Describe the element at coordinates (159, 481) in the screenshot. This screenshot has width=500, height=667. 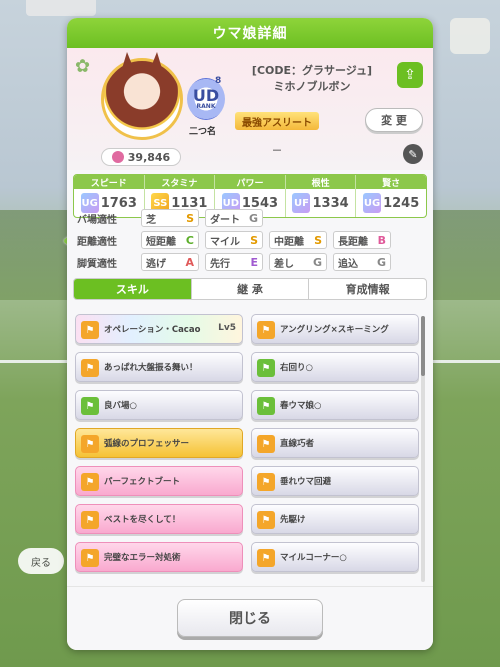
I see `skill-card: ⚑ パーフェクトブート` at that location.